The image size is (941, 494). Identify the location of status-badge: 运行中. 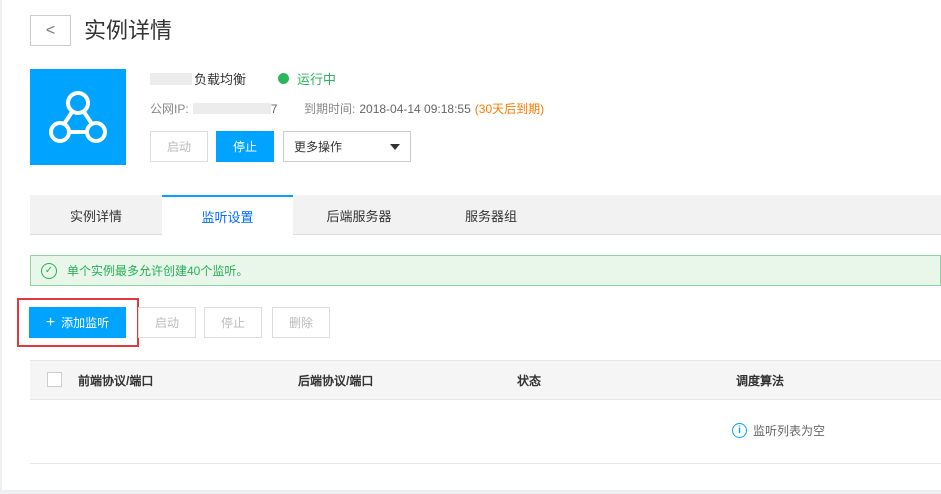
(307, 78).